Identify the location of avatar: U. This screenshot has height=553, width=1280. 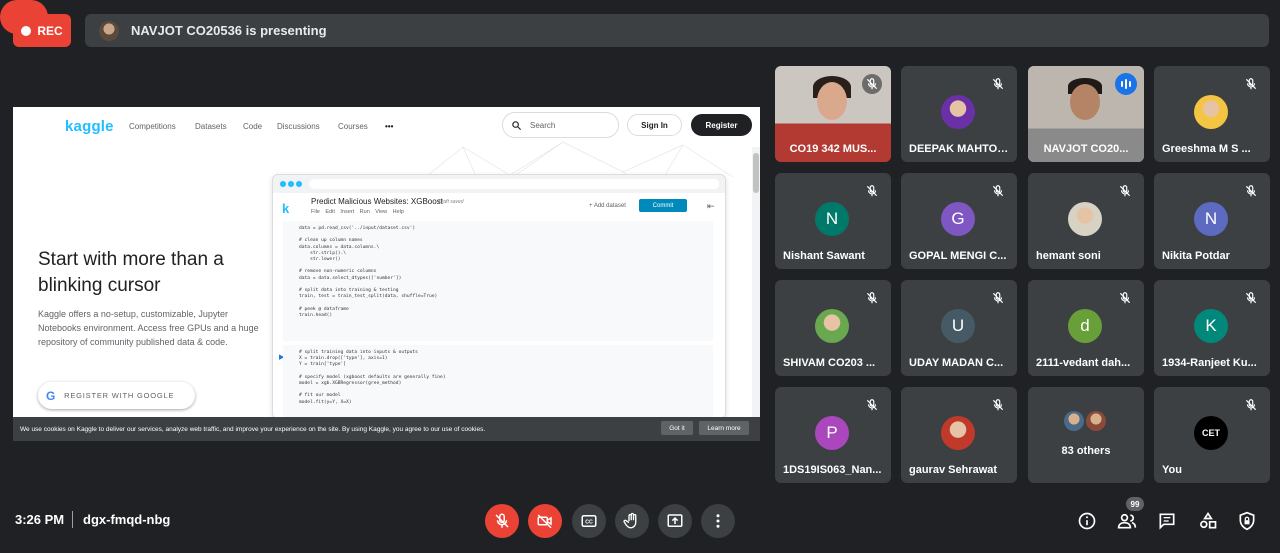
(958, 326).